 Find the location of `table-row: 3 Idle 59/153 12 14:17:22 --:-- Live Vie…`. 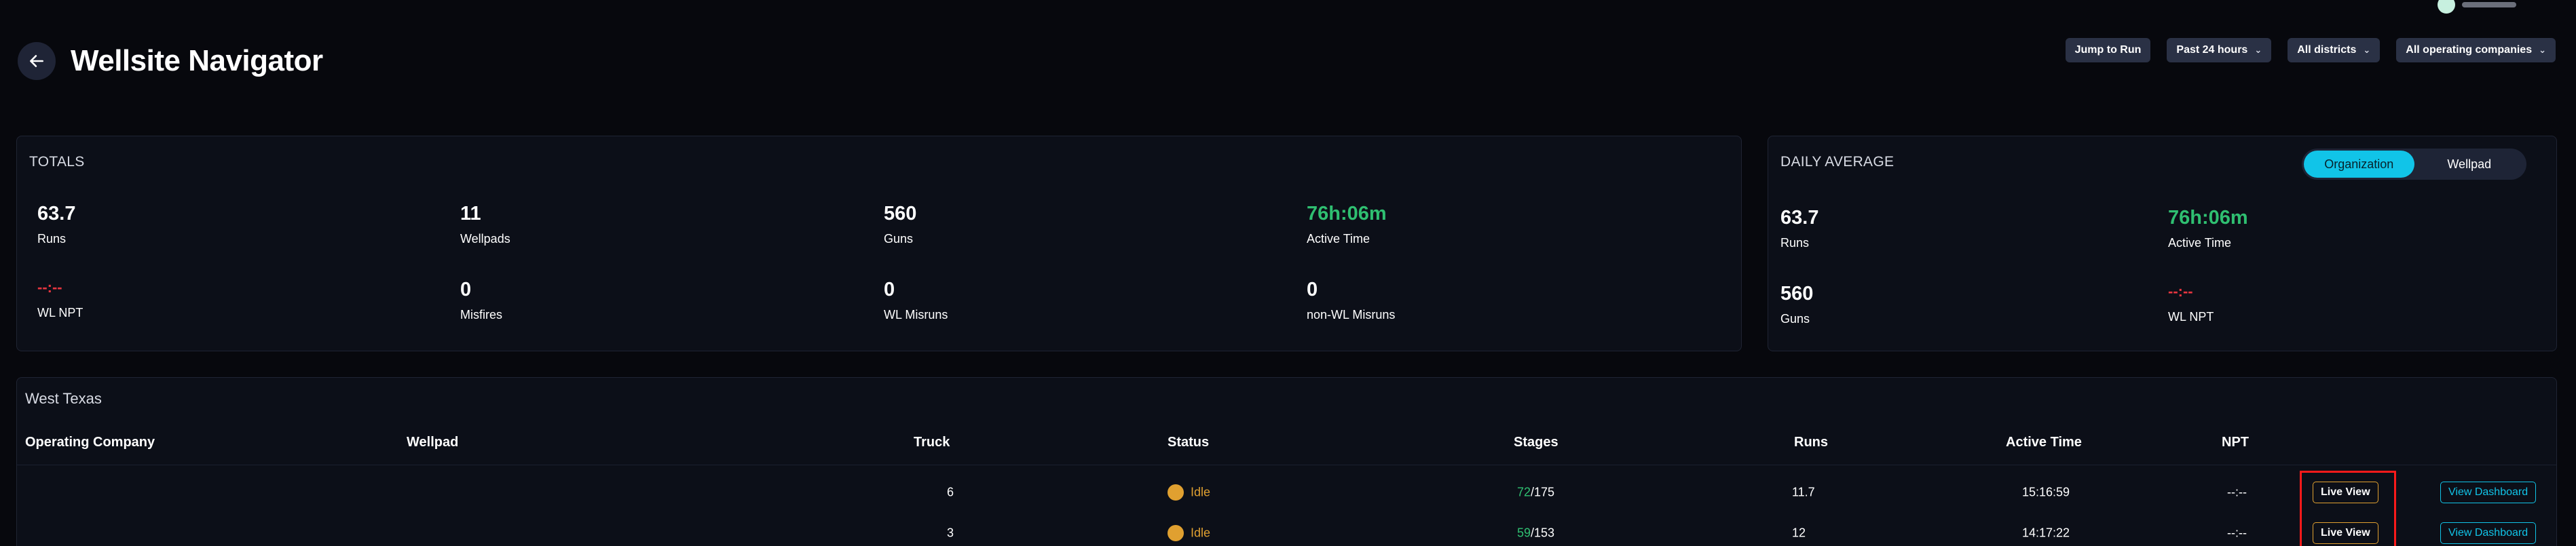

table-row: 3 Idle 59/153 12 14:17:22 --:-- Live Vie… is located at coordinates (1287, 529).